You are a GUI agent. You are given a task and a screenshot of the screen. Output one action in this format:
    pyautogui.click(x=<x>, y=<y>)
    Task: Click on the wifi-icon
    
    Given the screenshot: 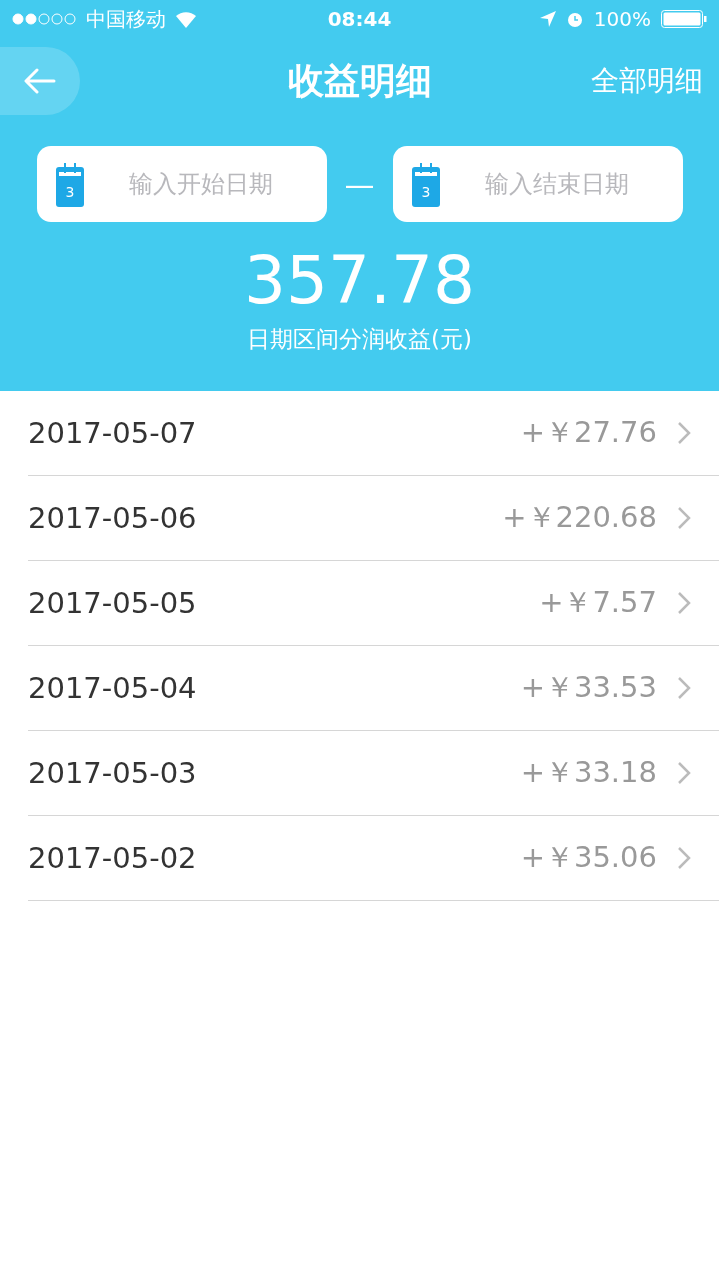 What is the action you would take?
    pyautogui.click(x=186, y=19)
    